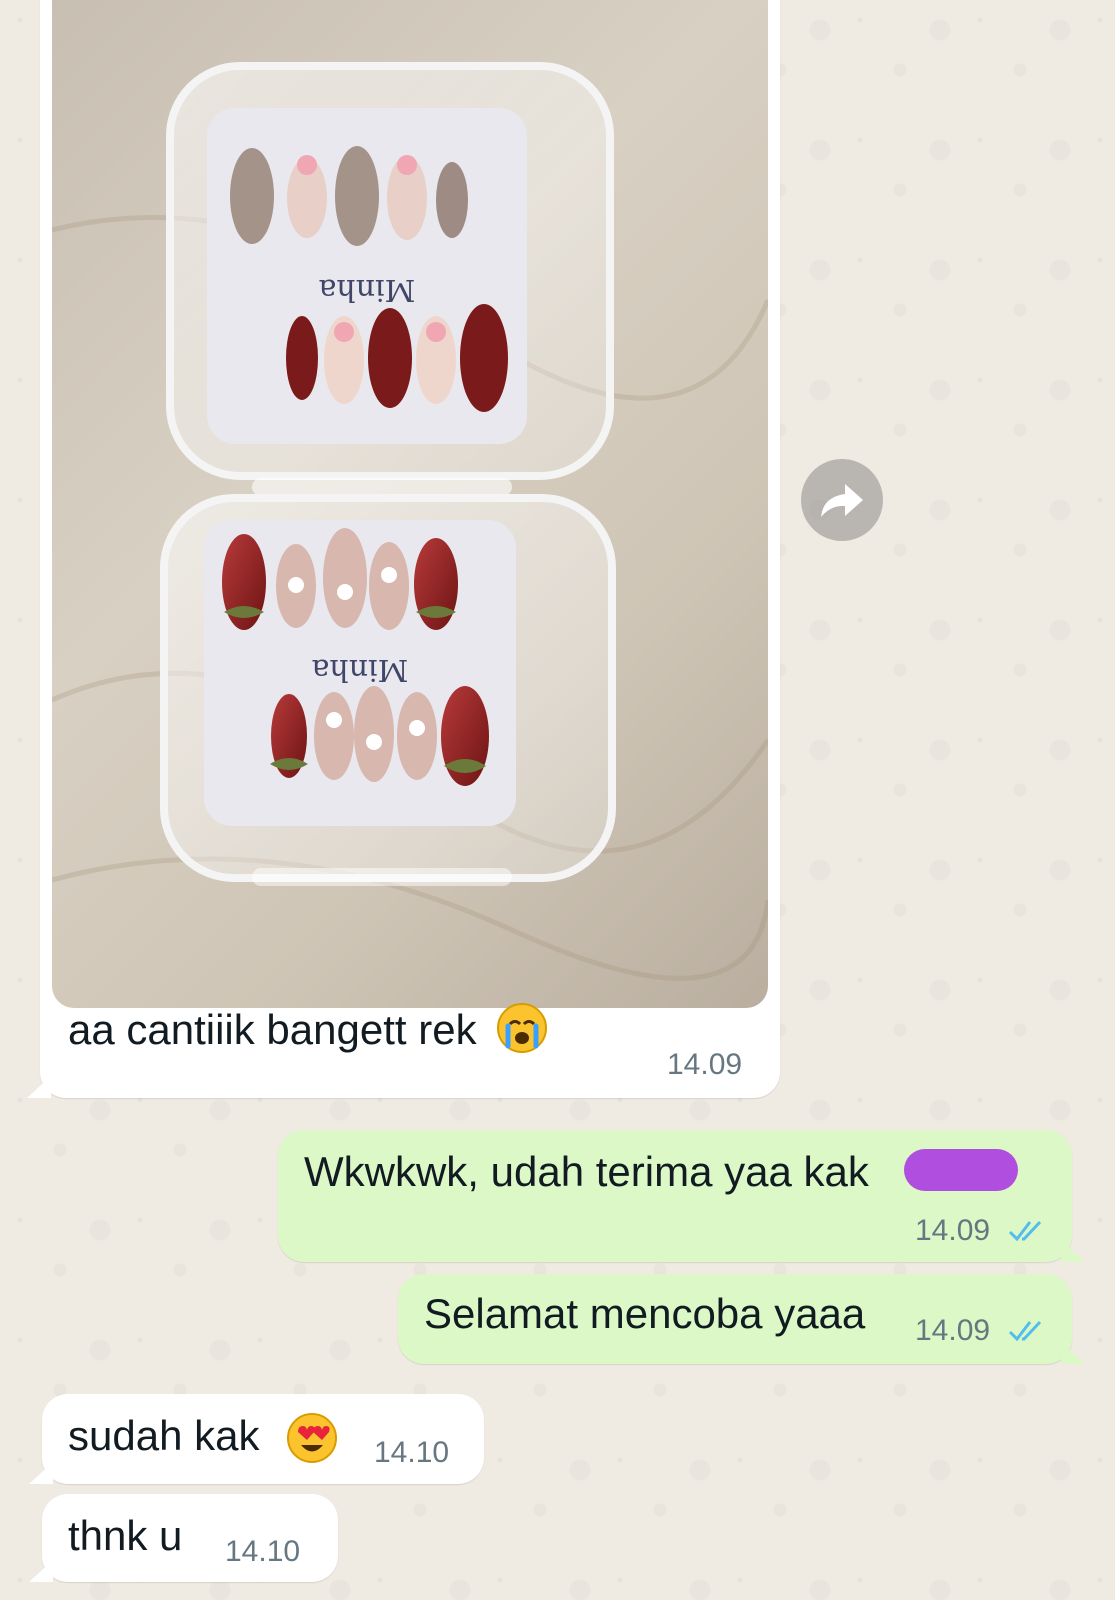 Image resolution: width=1115 pixels, height=1600 pixels. What do you see at coordinates (961, 1170) in the screenshot?
I see `redacted-name` at bounding box center [961, 1170].